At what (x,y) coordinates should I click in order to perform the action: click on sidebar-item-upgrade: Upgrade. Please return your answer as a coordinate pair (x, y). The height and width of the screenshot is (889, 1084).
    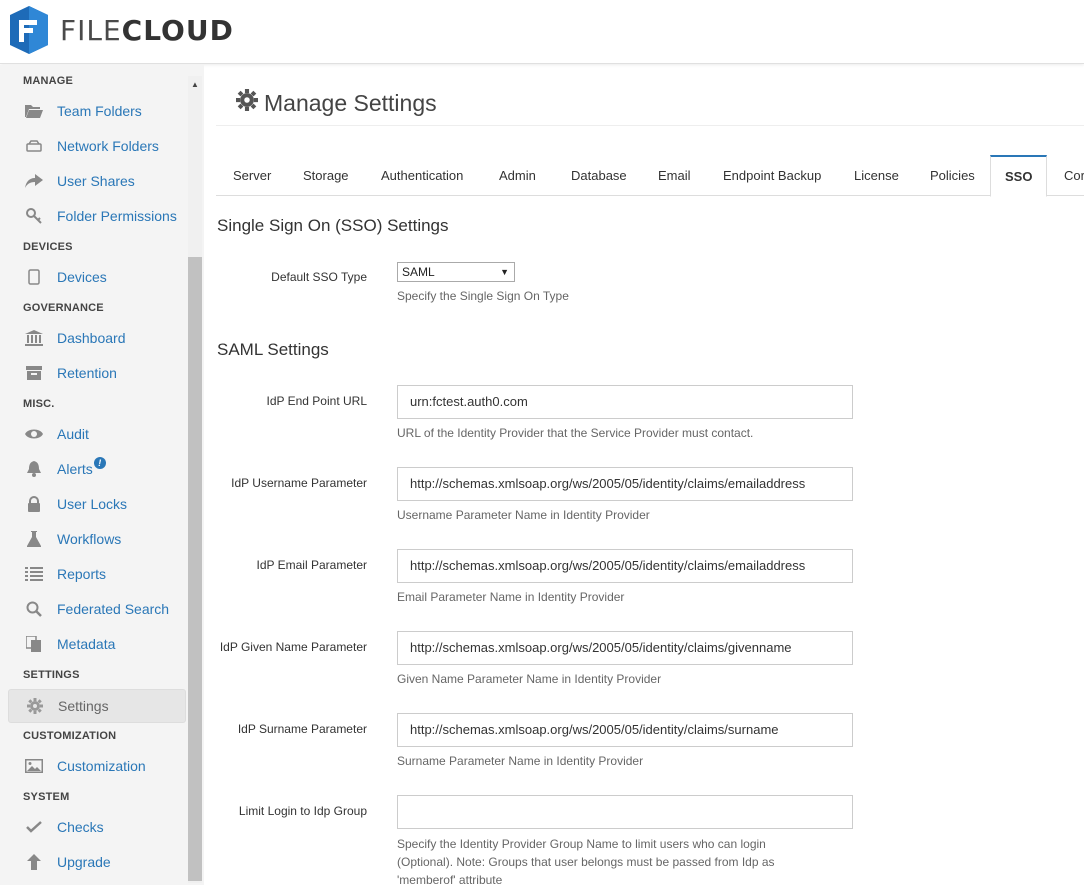
    Looking at the image, I should click on (97, 862).